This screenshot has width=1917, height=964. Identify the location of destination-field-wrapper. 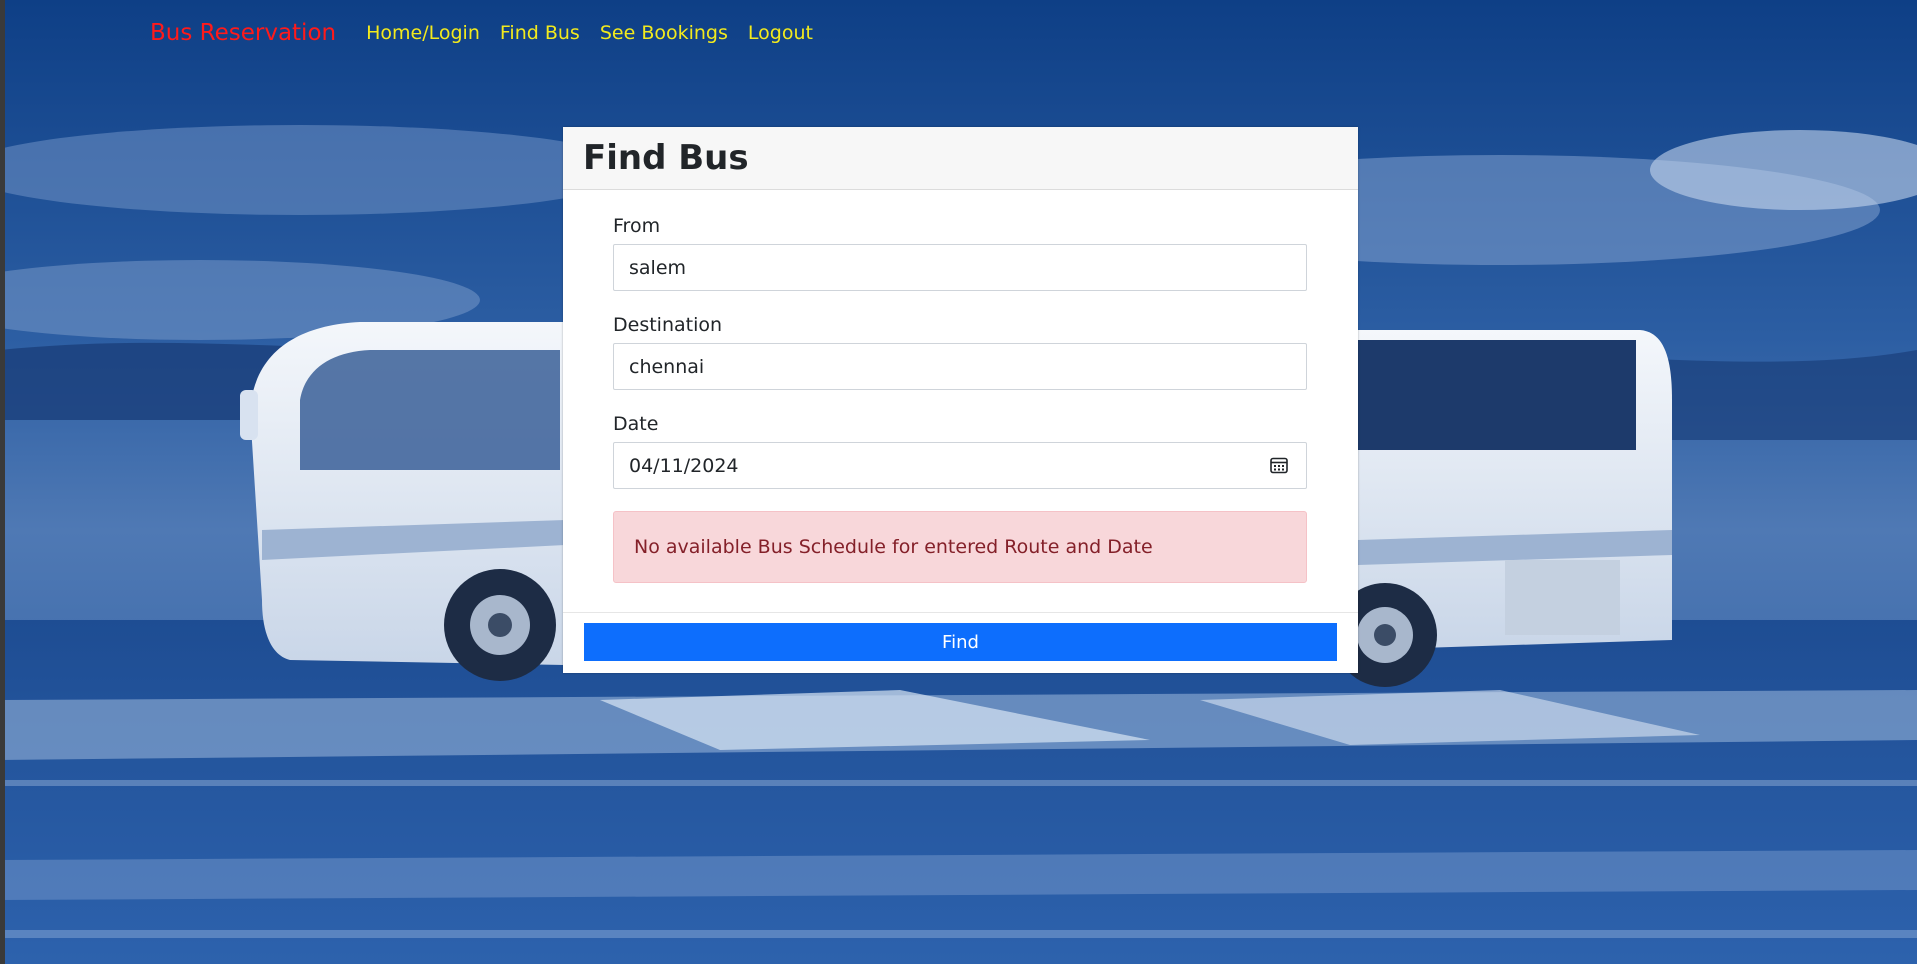
(960, 366).